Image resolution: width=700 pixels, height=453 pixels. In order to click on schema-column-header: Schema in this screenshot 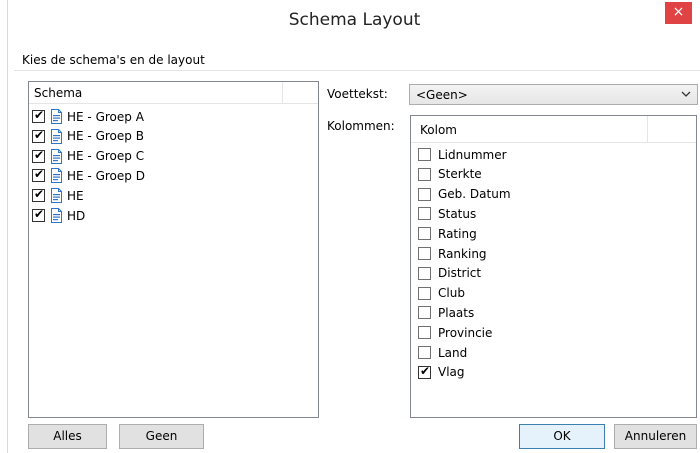, I will do `click(58, 93)`.